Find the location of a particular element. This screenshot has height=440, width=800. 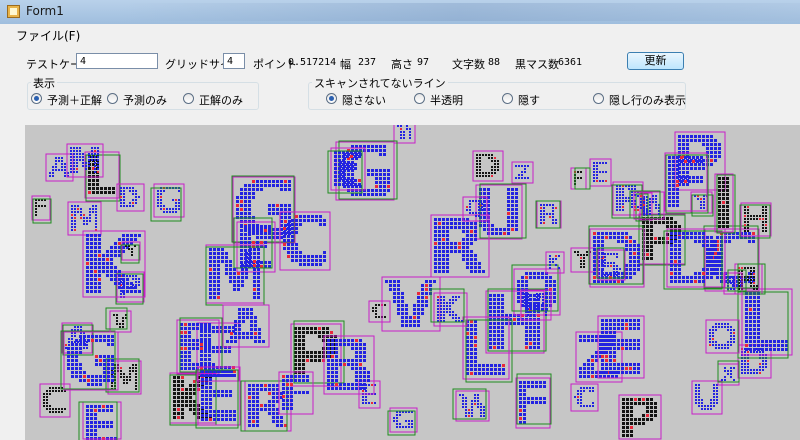

update-button: 更新 is located at coordinates (655, 61).